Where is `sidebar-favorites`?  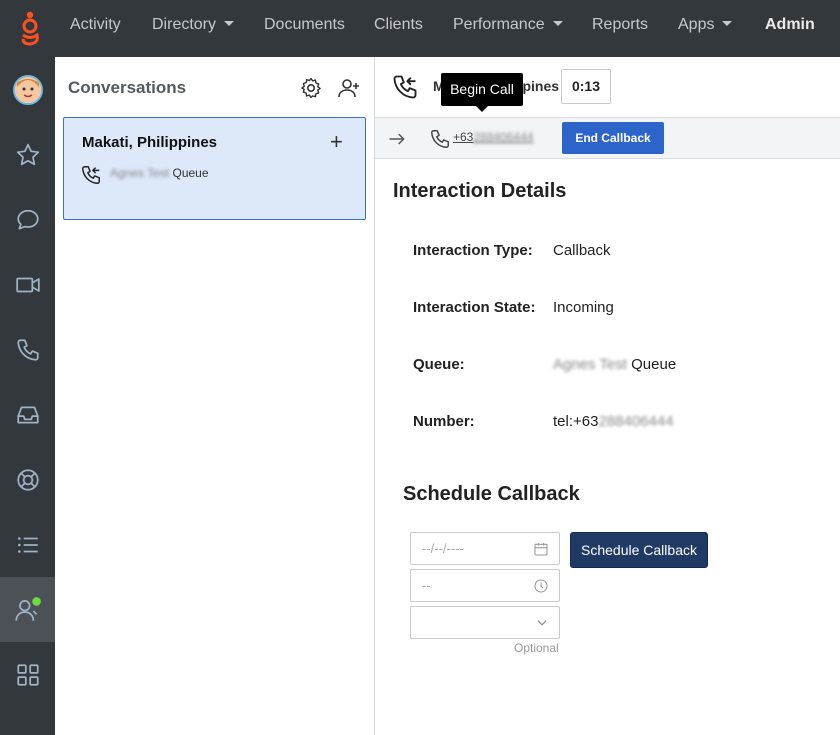
sidebar-favorites is located at coordinates (27, 154).